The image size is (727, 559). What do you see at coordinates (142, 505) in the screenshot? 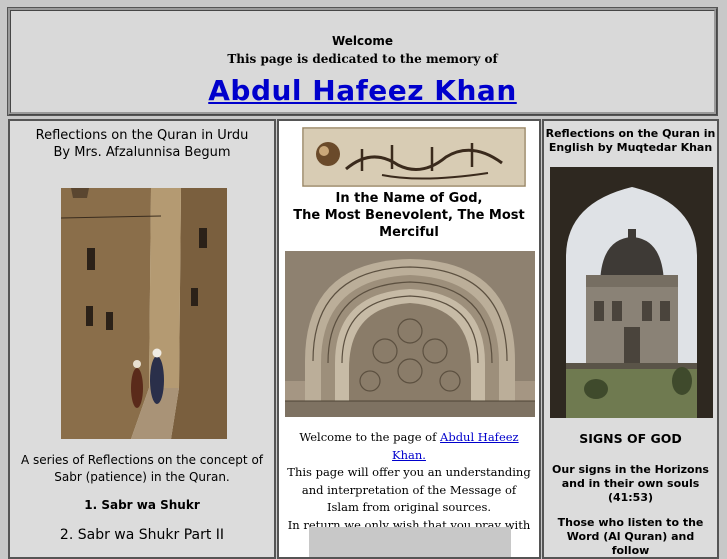
I see `sabr-wa-shukr-link: 1. Sabr wa Shukr` at bounding box center [142, 505].